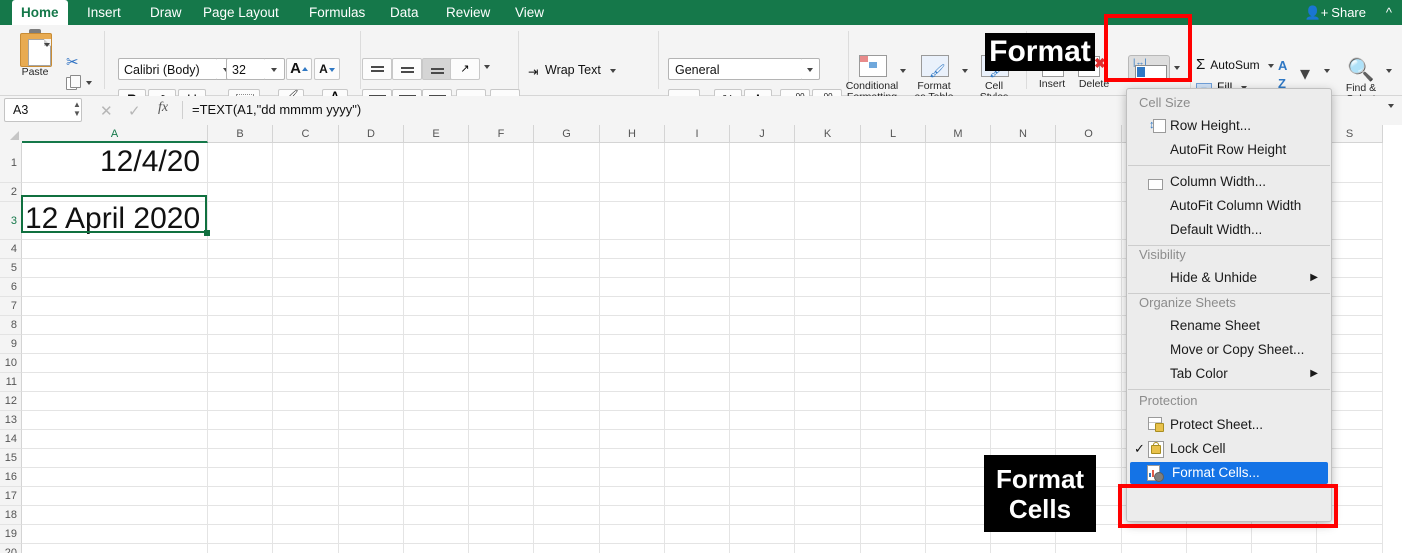  Describe the element at coordinates (501, 163) in the screenshot. I see `cell-F1` at that location.